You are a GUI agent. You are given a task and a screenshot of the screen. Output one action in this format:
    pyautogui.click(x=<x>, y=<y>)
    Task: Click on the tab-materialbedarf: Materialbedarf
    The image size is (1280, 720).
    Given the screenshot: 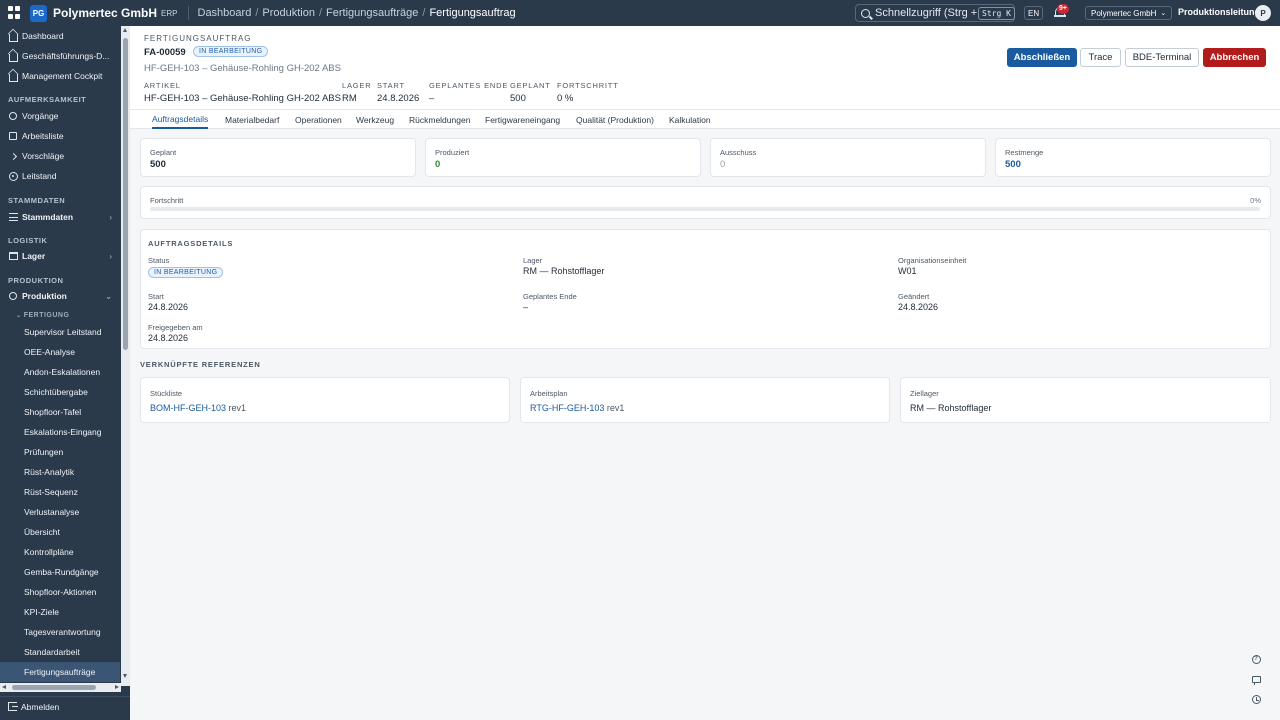 What is the action you would take?
    pyautogui.click(x=252, y=119)
    